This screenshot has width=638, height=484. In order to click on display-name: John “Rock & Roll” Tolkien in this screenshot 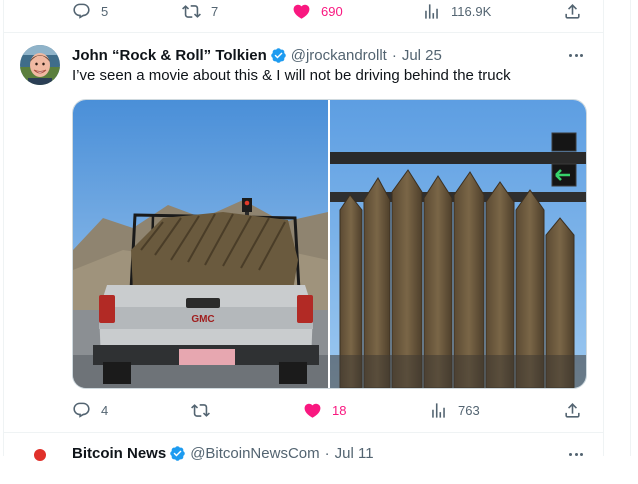, I will do `click(169, 55)`.